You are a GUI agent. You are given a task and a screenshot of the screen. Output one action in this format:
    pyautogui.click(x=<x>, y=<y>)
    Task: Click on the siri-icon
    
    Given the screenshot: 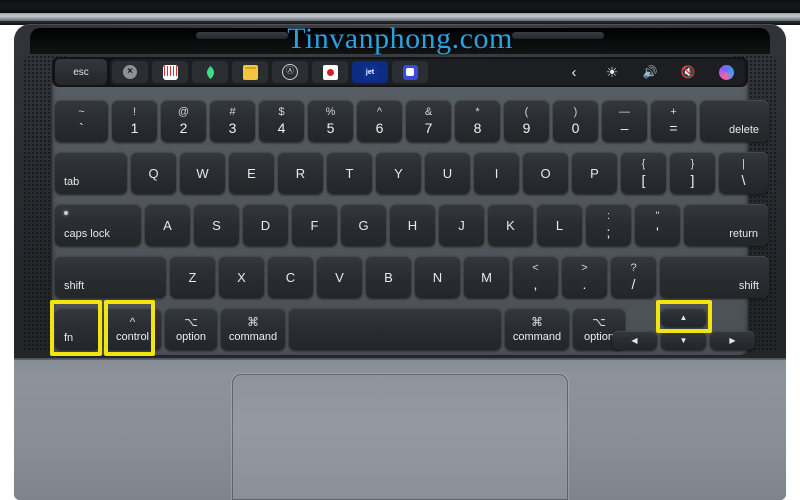 What is the action you would take?
    pyautogui.click(x=726, y=72)
    